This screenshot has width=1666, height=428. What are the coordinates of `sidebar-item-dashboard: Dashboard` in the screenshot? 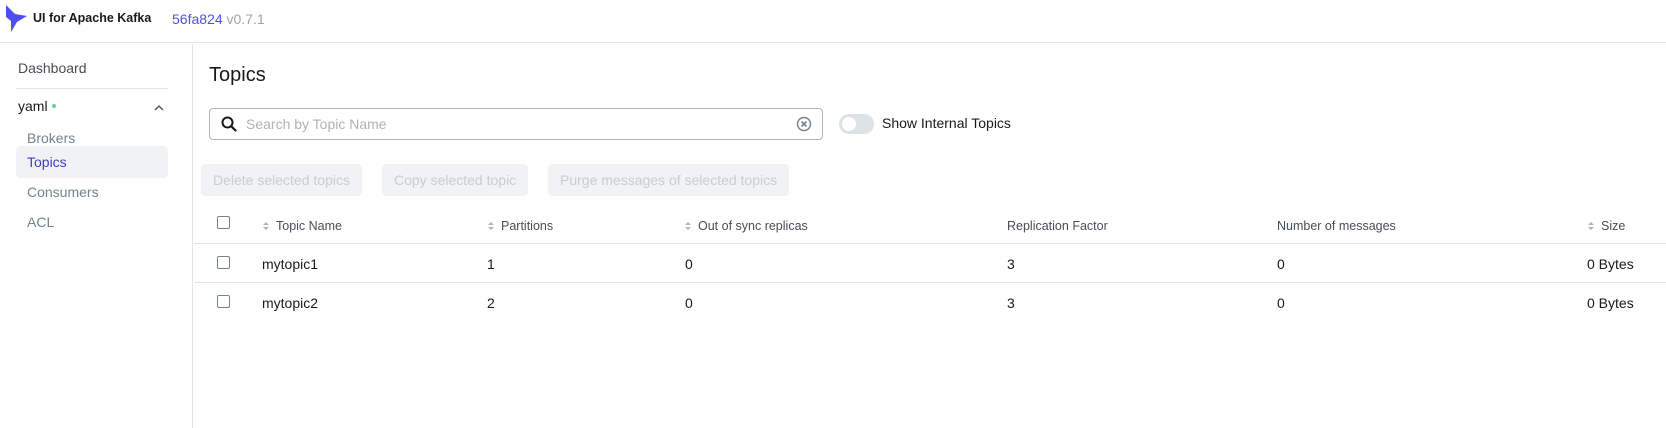 It's located at (52, 68).